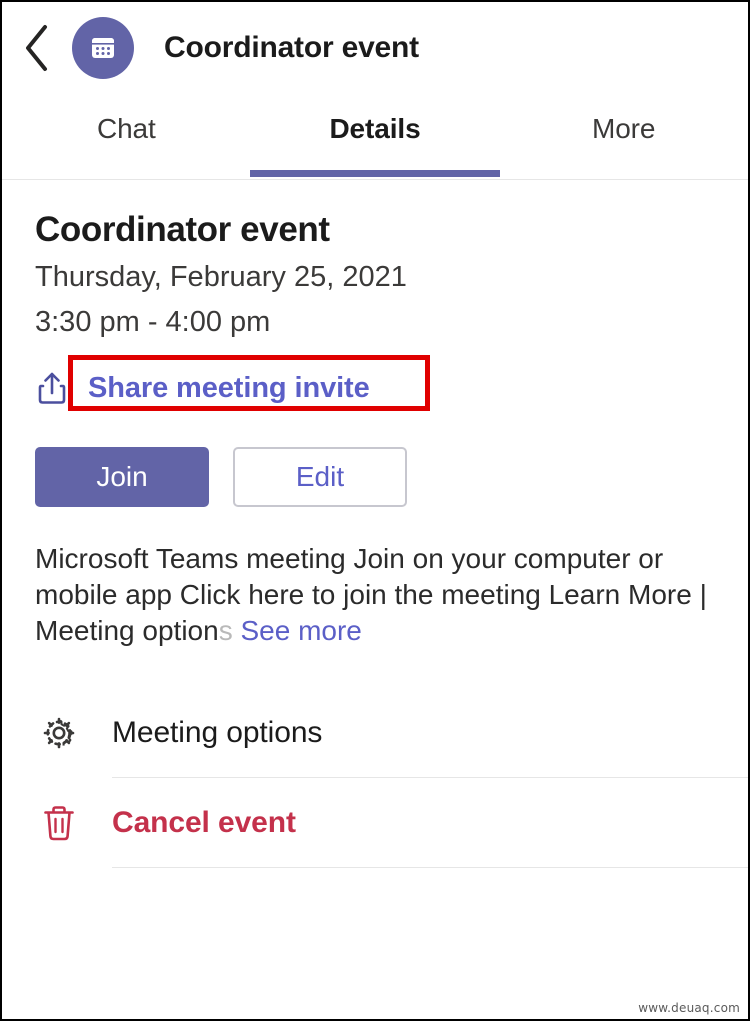 The image size is (750, 1021). Describe the element at coordinates (204, 823) in the screenshot. I see `cancel-event-label: Cancel event` at that location.